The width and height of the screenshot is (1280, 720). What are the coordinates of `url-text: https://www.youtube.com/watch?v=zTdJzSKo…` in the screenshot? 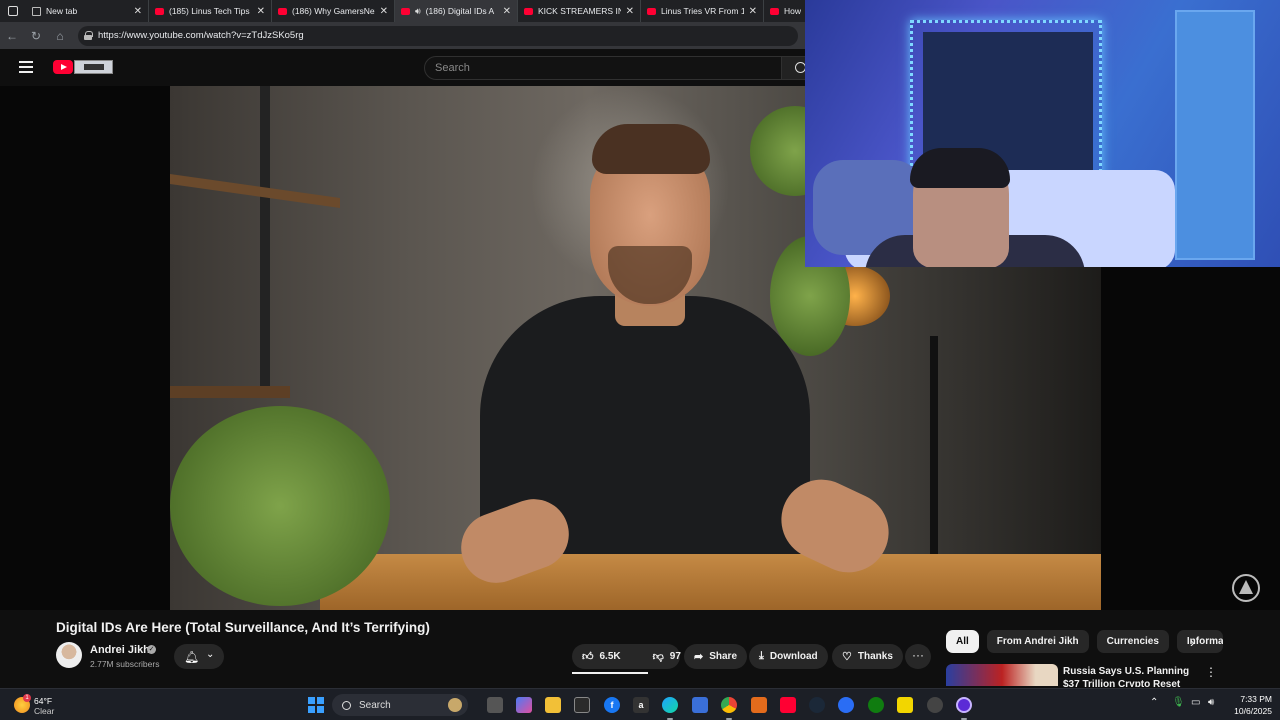 It's located at (201, 35).